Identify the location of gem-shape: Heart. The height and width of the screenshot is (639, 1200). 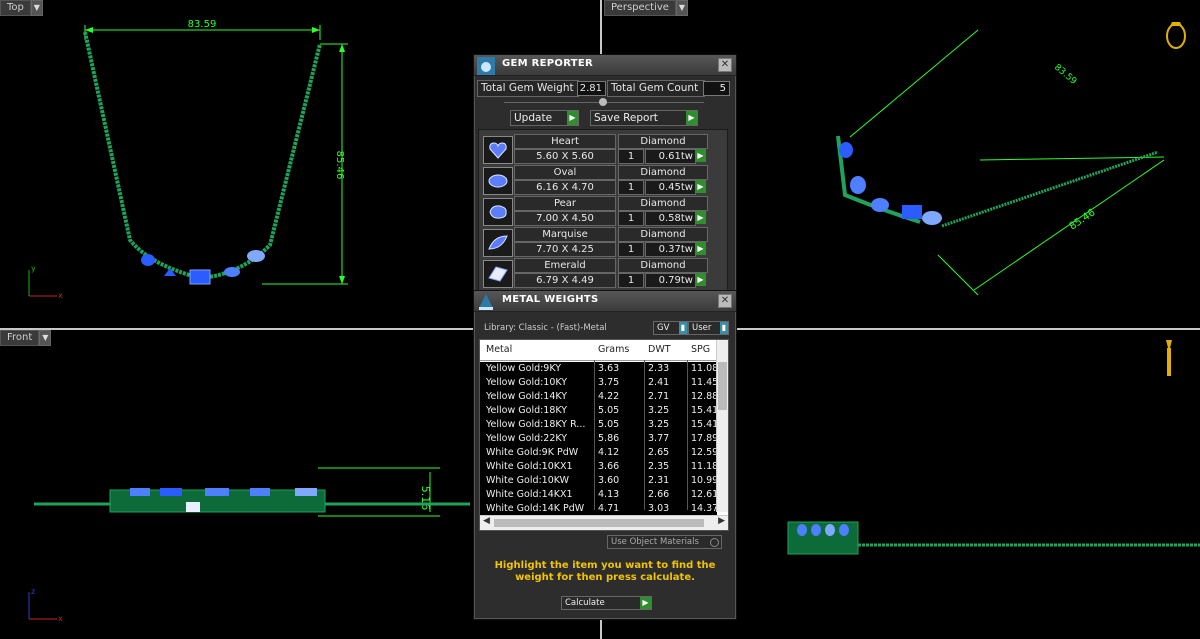
(565, 141).